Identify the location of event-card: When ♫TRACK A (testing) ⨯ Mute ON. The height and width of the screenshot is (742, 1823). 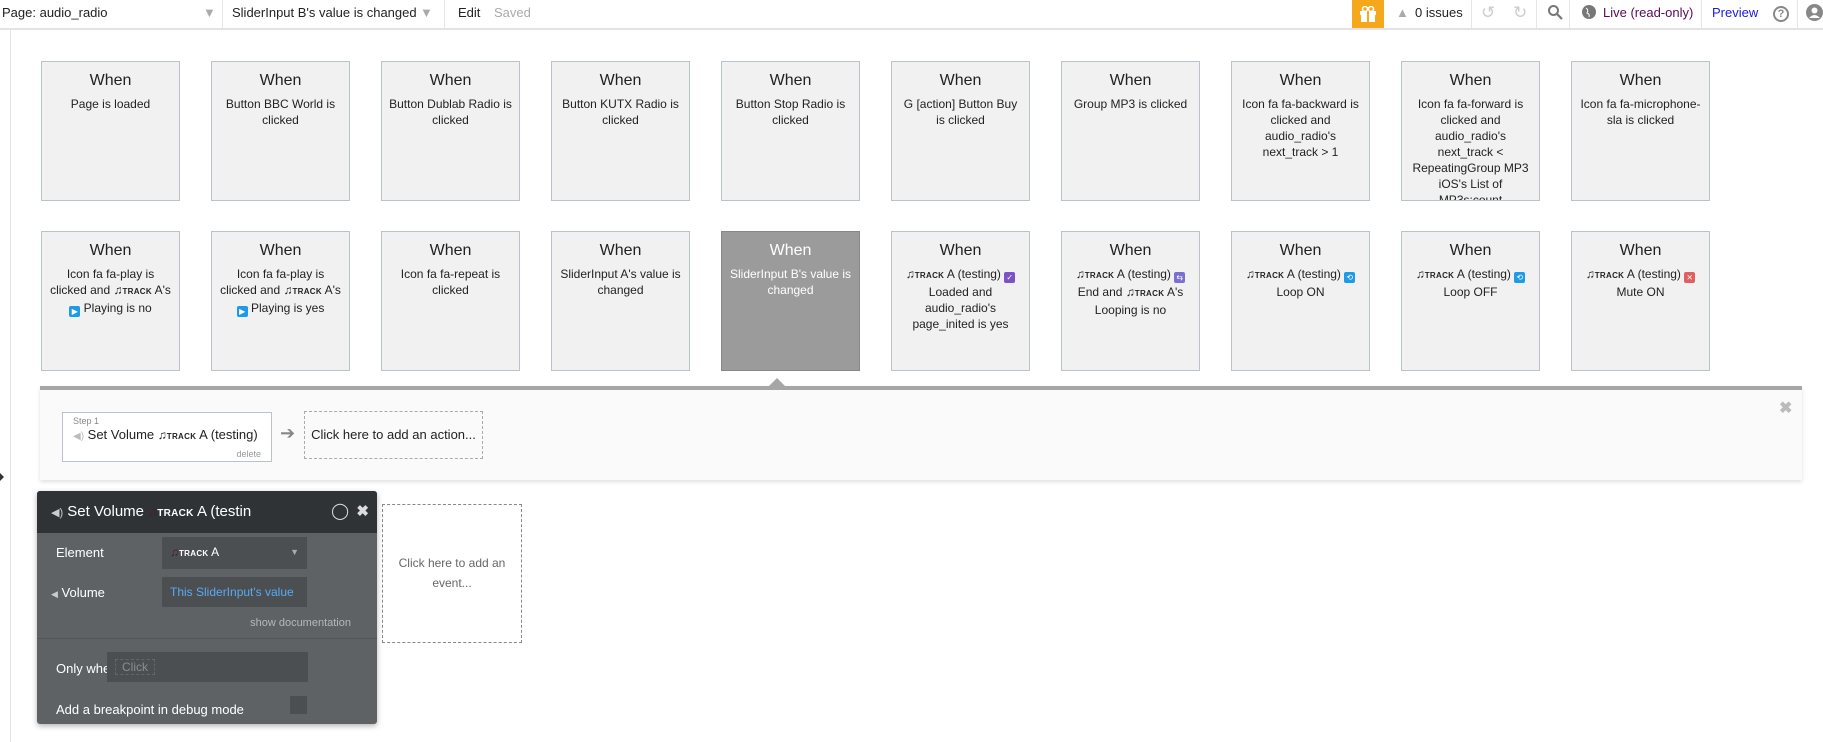
(1640, 301).